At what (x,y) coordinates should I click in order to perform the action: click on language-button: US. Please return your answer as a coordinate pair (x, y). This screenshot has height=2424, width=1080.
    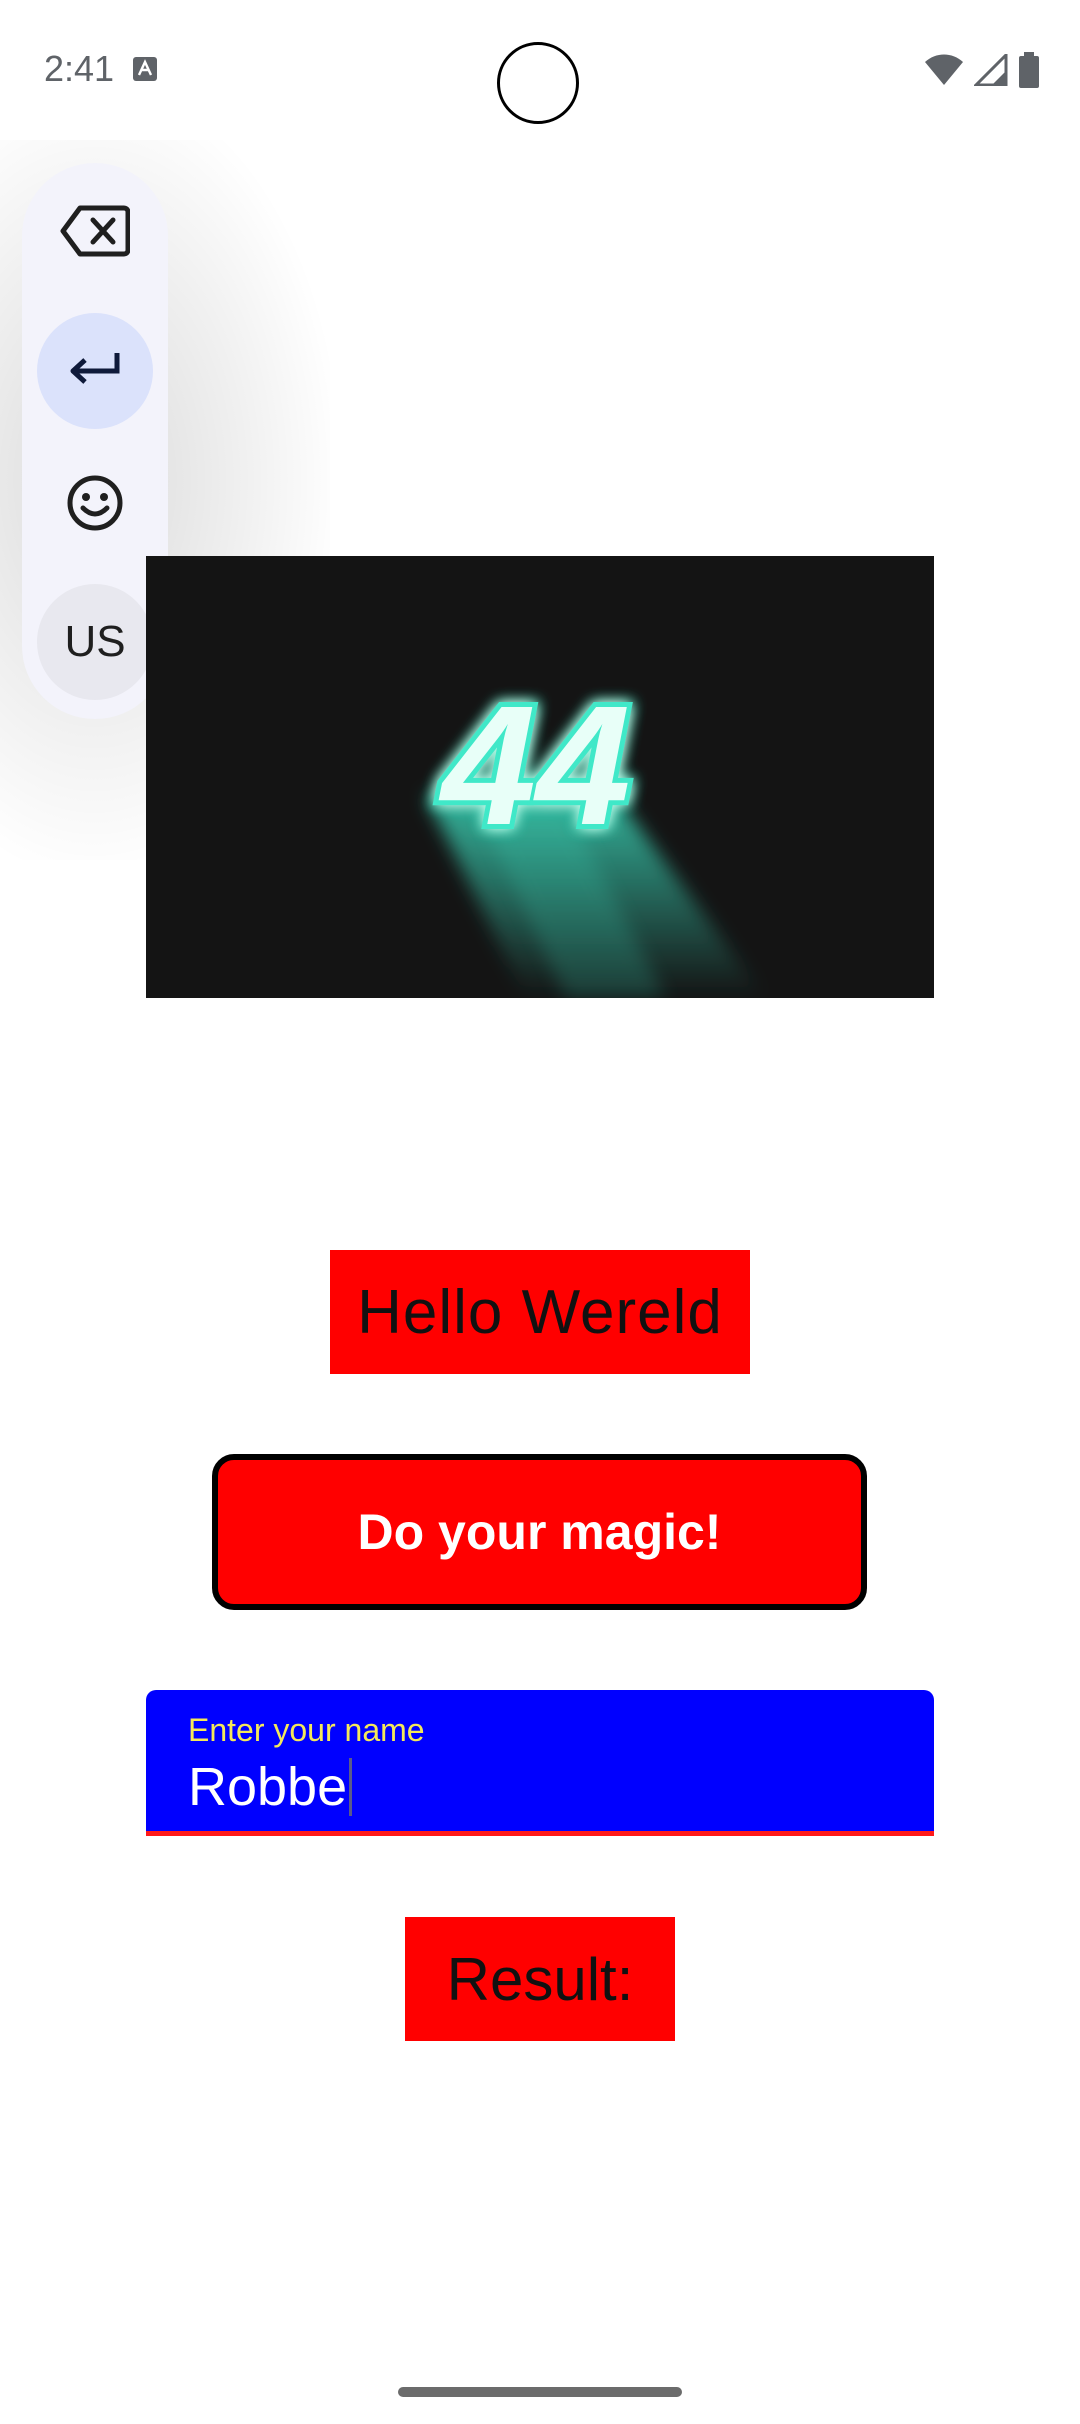
    Looking at the image, I should click on (95, 642).